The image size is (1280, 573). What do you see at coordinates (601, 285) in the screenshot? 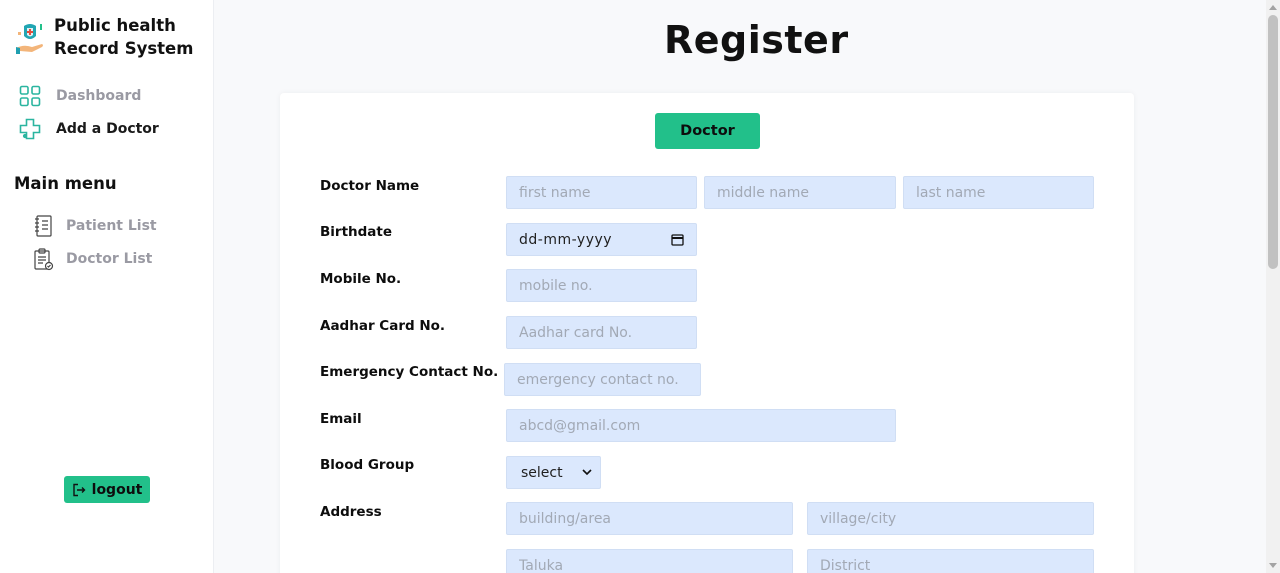
I see `mobile-input` at bounding box center [601, 285].